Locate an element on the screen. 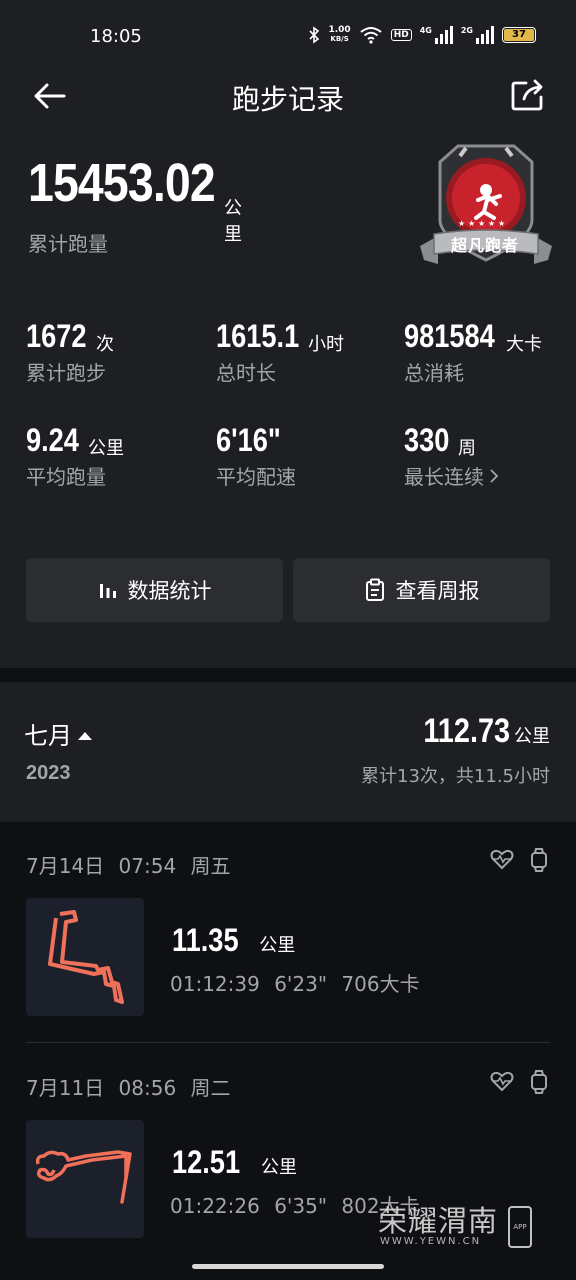 The width and height of the screenshot is (576, 1280). stat-label: 最长连续 is located at coordinates (452, 475).